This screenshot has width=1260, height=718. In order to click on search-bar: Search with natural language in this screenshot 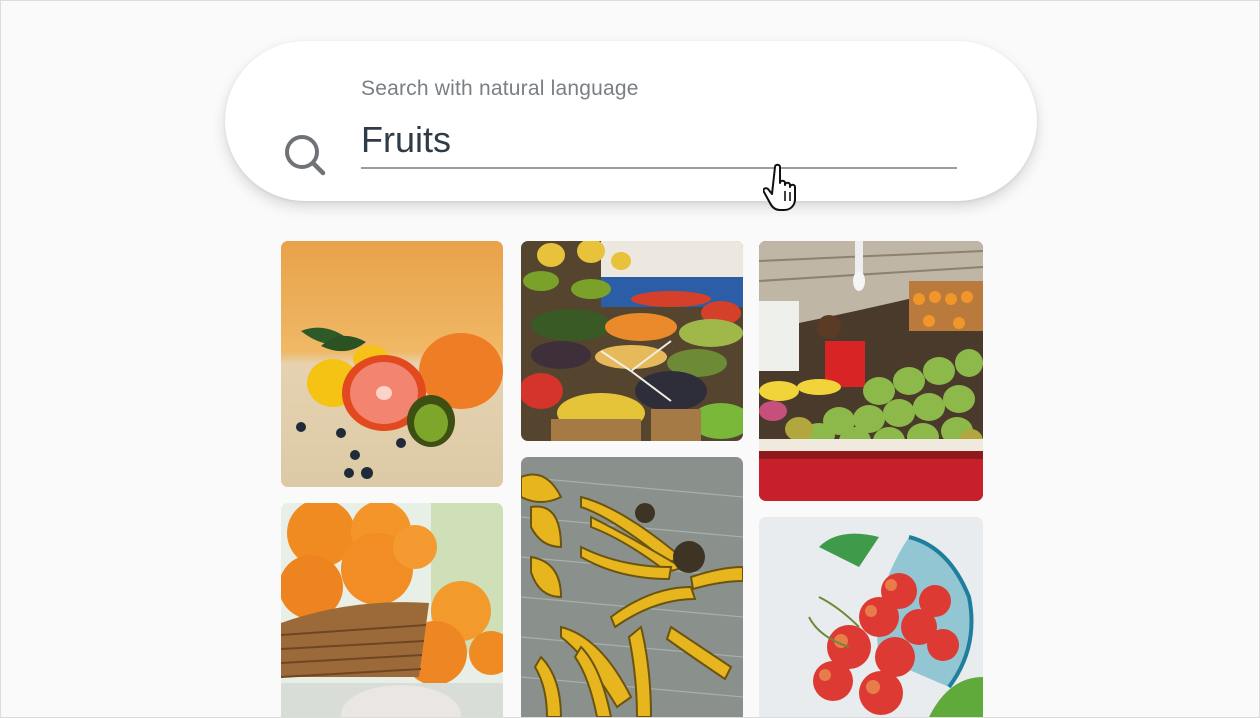, I will do `click(631, 121)`.